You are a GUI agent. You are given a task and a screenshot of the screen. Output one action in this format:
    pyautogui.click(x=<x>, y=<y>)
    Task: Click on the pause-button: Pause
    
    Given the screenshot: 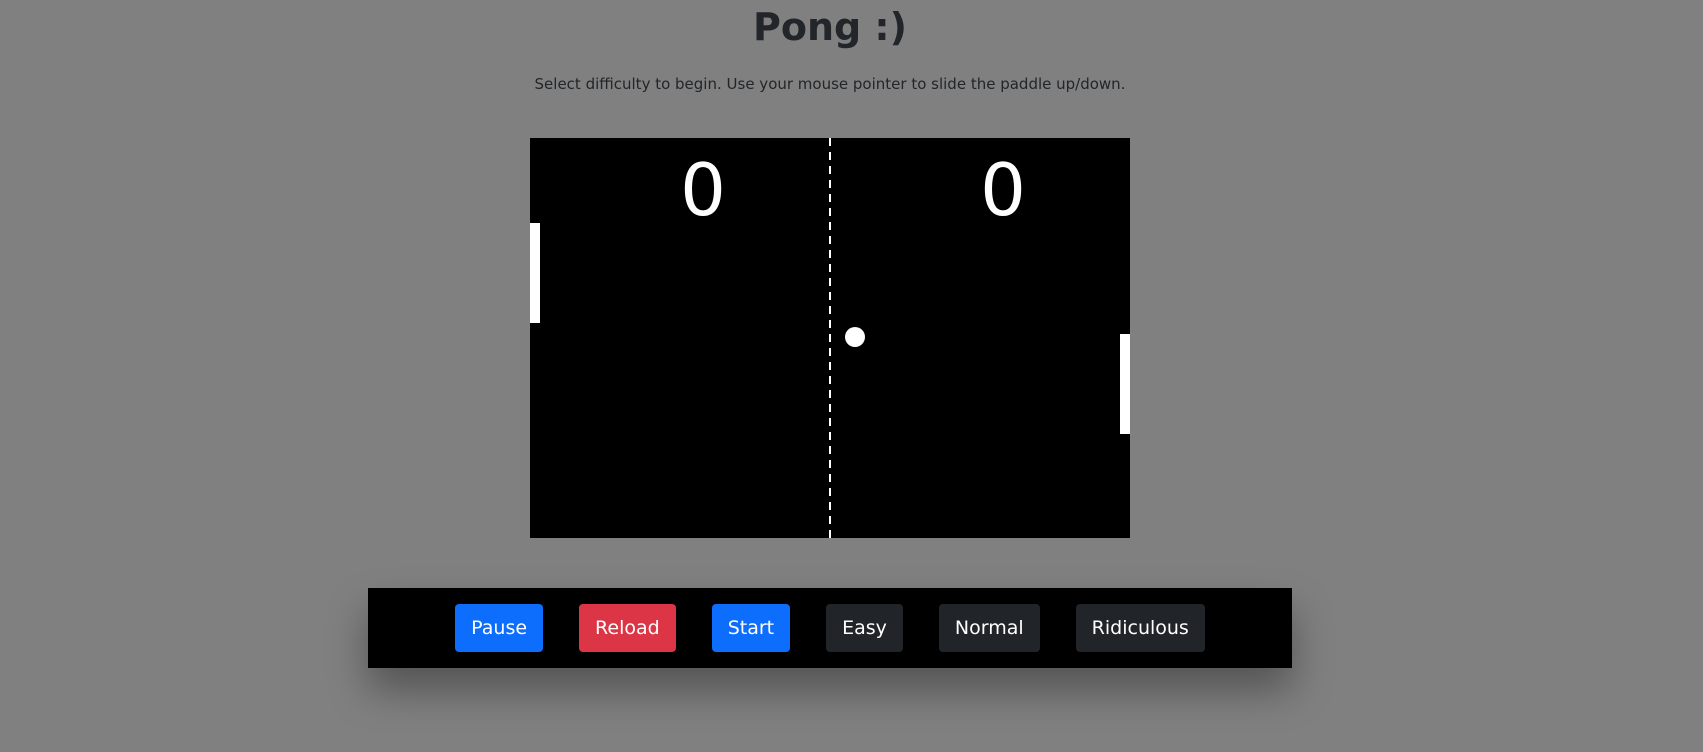 What is the action you would take?
    pyautogui.click(x=499, y=628)
    